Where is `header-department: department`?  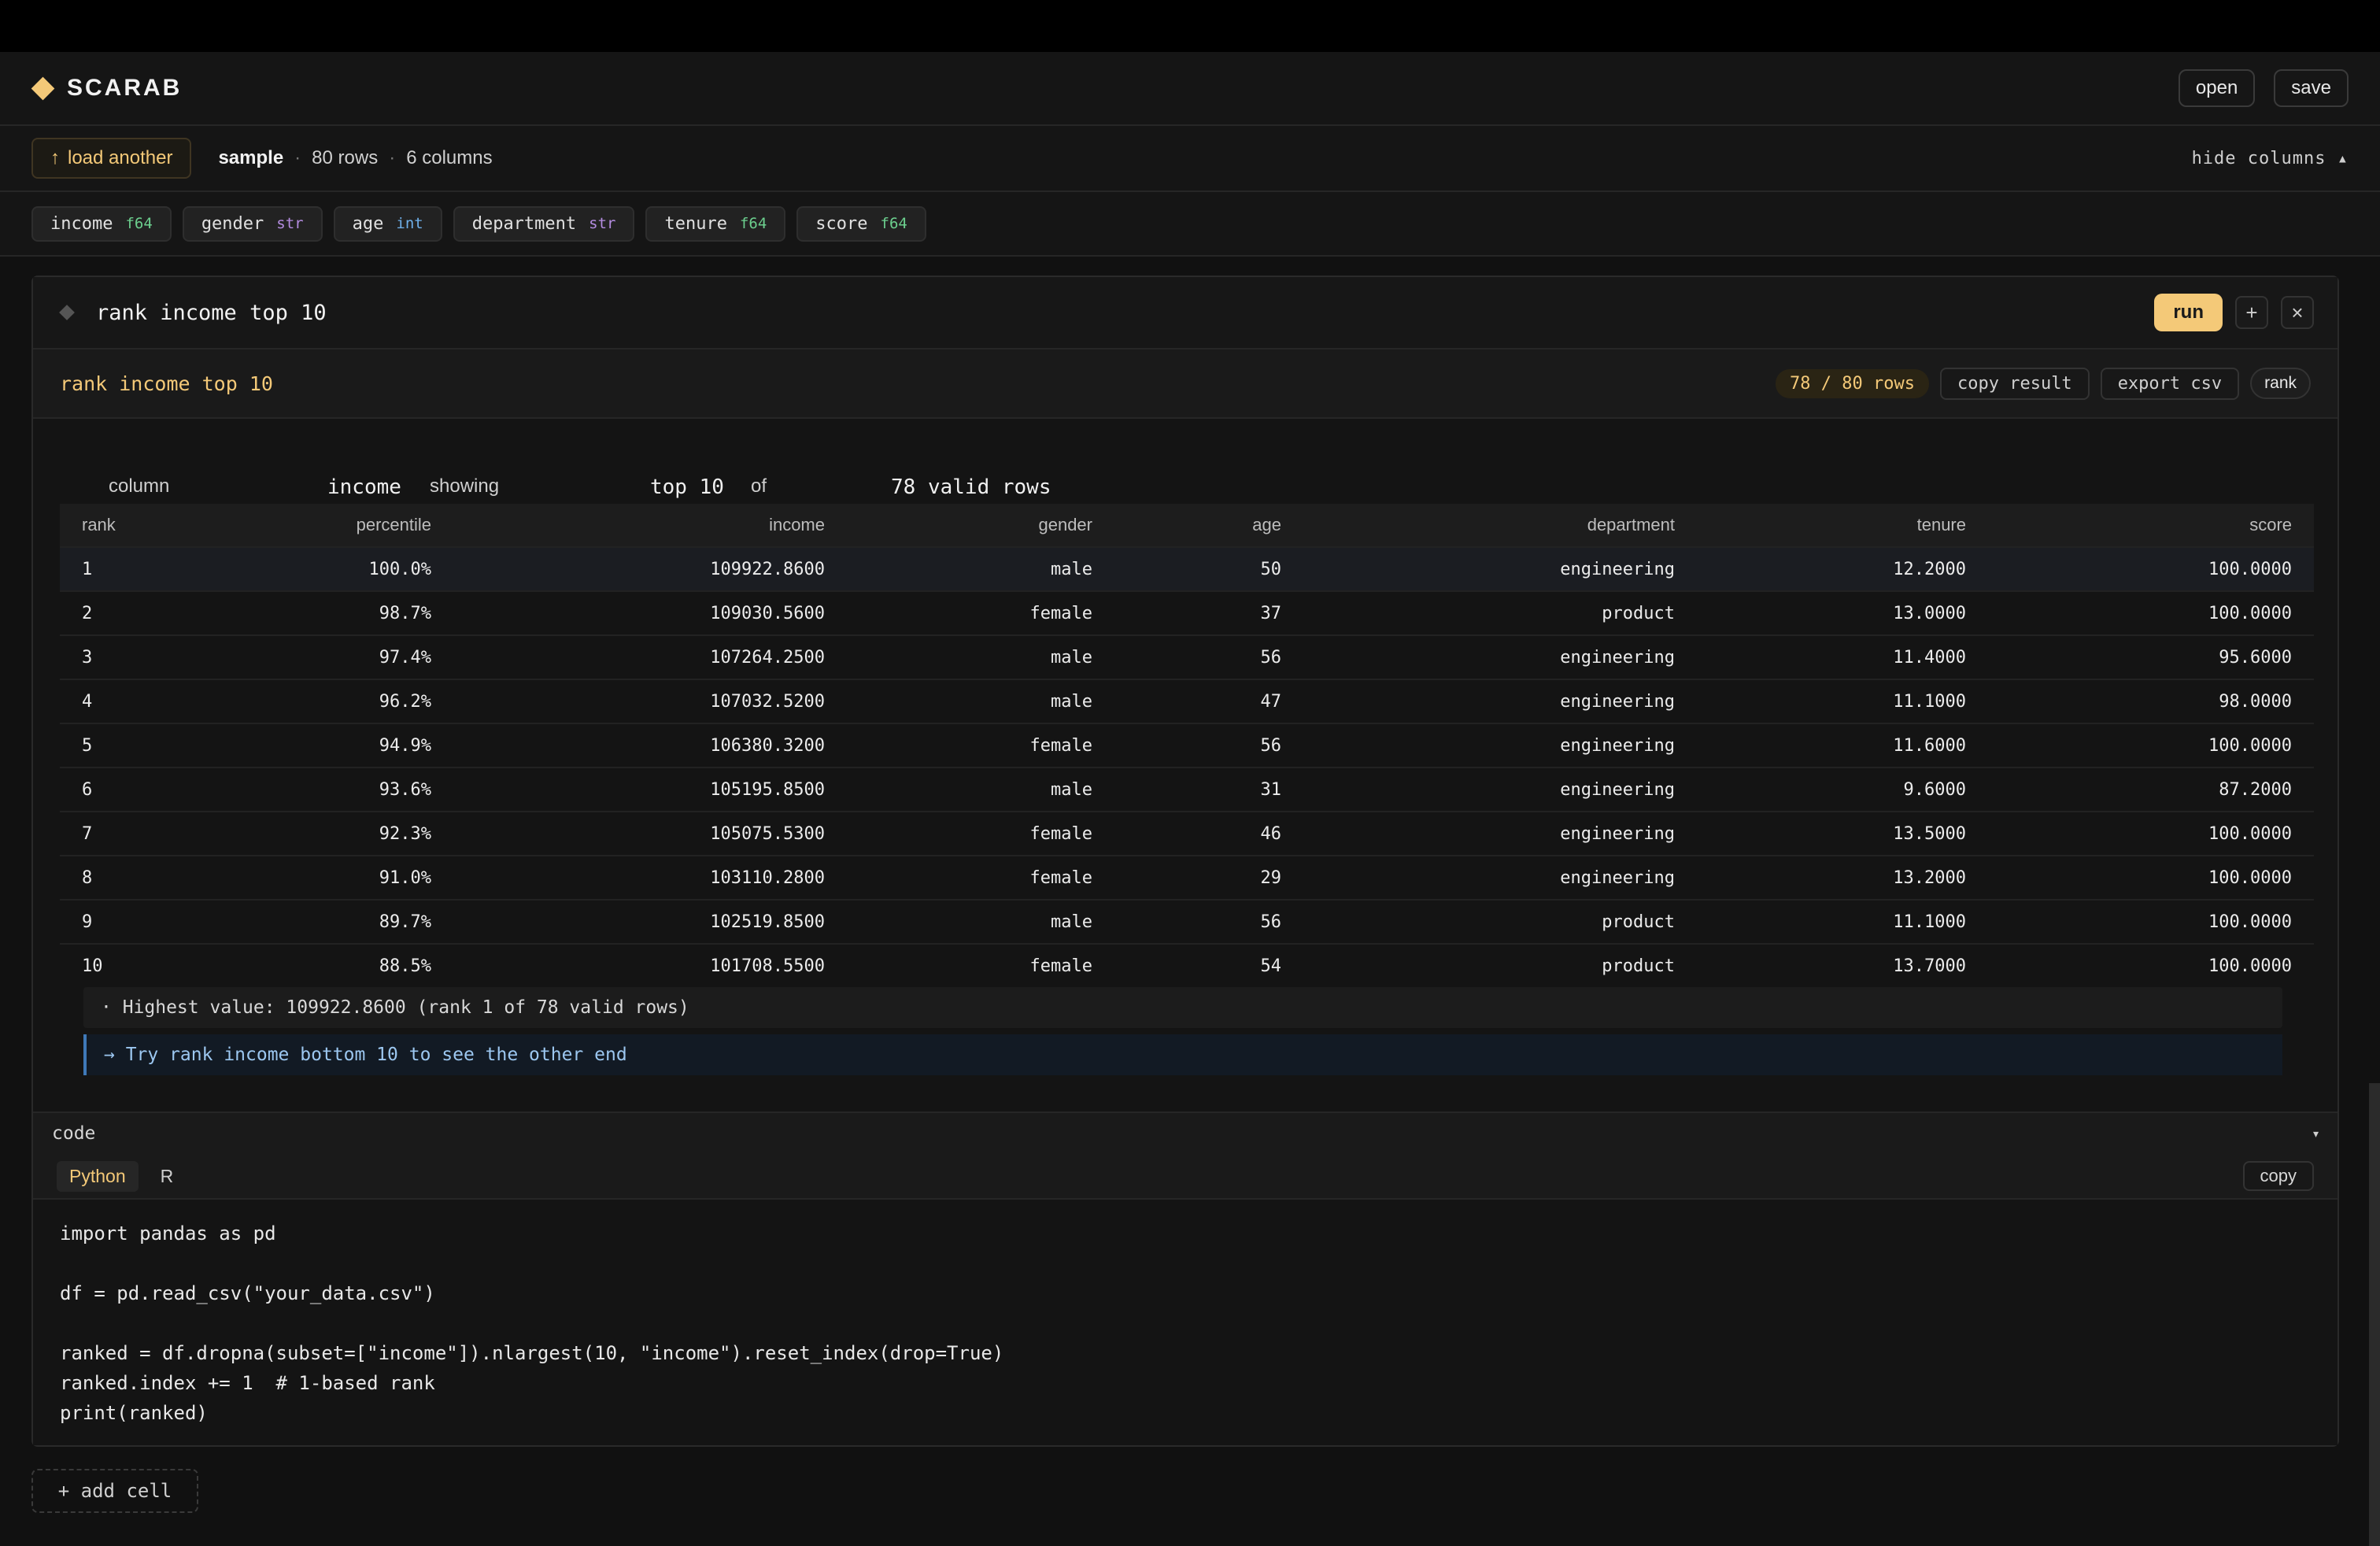
header-department: department is located at coordinates (1500, 525).